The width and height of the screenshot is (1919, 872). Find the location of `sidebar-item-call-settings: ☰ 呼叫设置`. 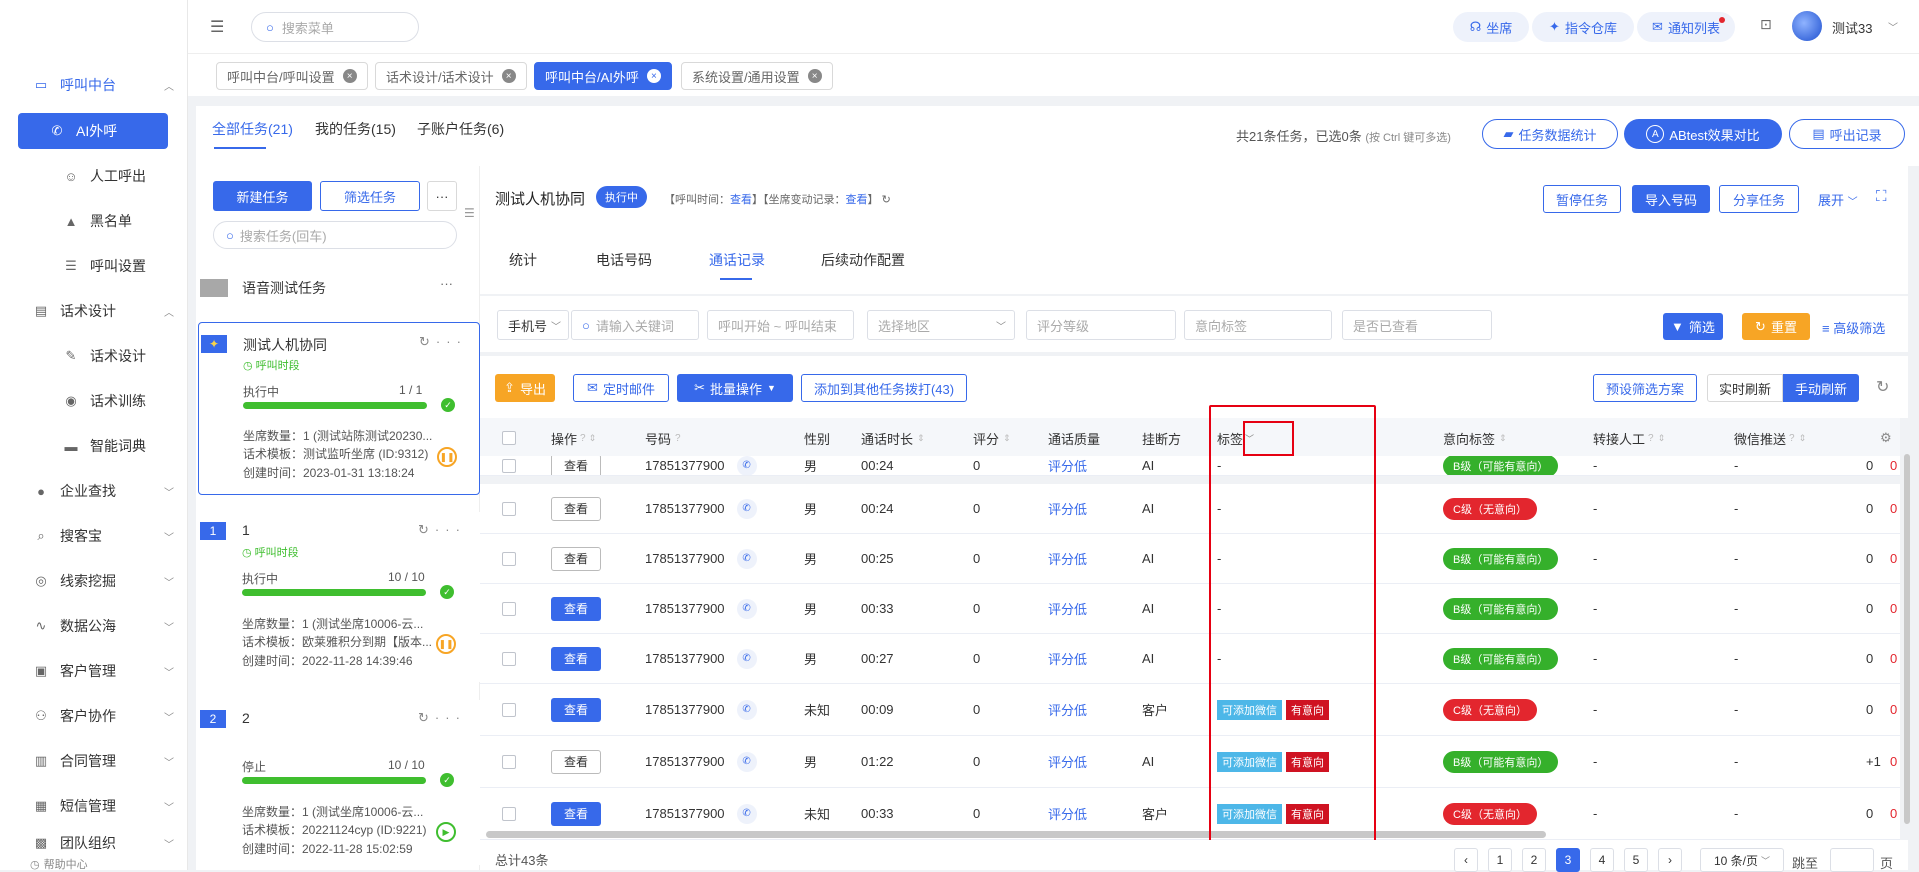

sidebar-item-call-settings: ☰ 呼叫设置 is located at coordinates (100, 266).